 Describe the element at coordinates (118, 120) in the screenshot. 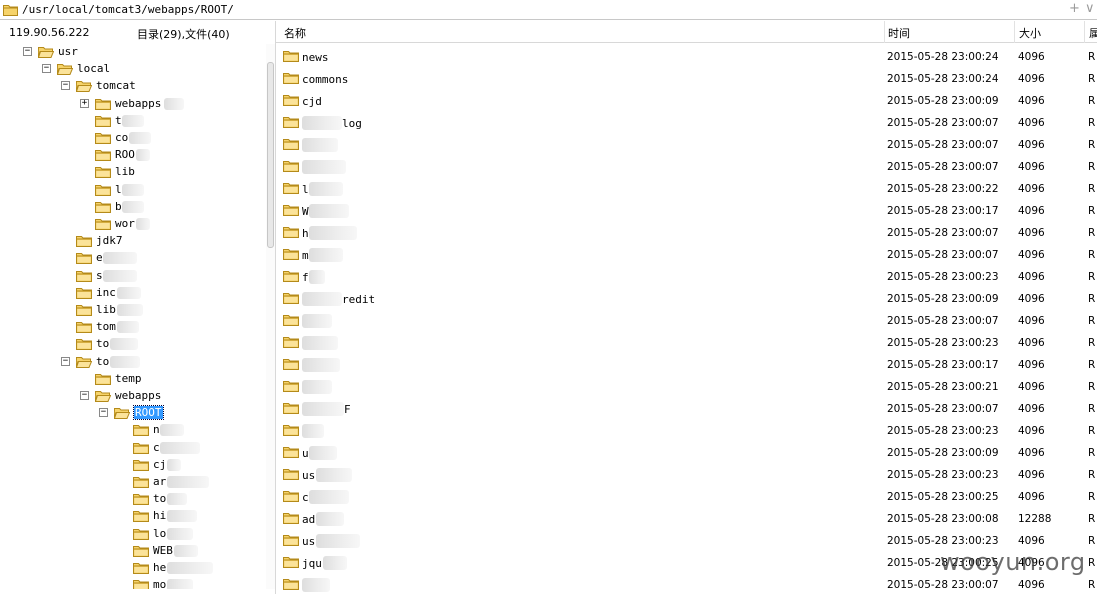

I see `tree-item-label: t` at that location.